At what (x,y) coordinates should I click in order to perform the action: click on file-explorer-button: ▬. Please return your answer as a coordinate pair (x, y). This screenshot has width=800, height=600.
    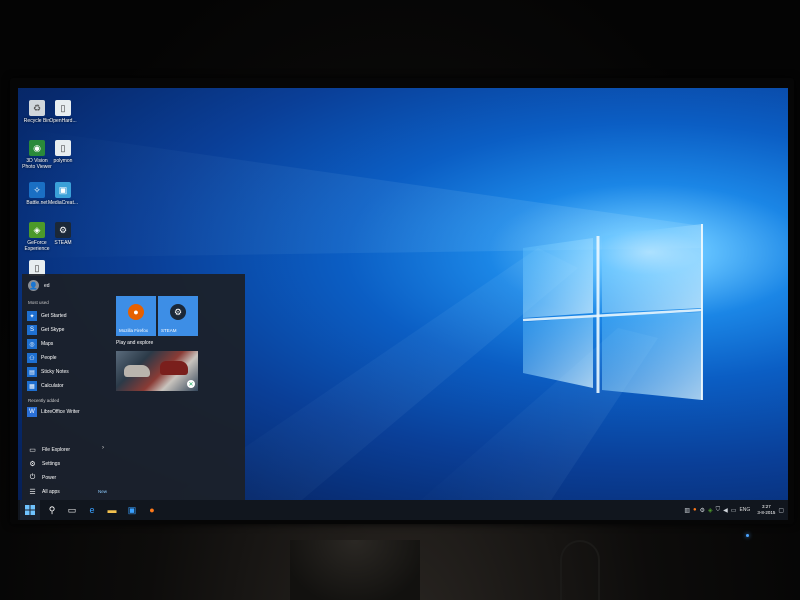
    Looking at the image, I should click on (112, 510).